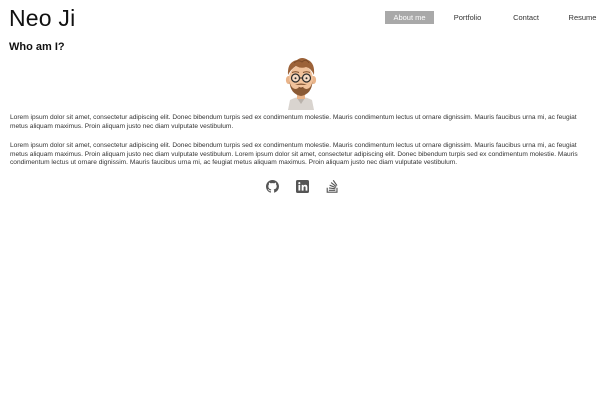 The image size is (600, 416). Describe the element at coordinates (467, 17) in the screenshot. I see `nav-item-portfolio: Portfolio` at that location.